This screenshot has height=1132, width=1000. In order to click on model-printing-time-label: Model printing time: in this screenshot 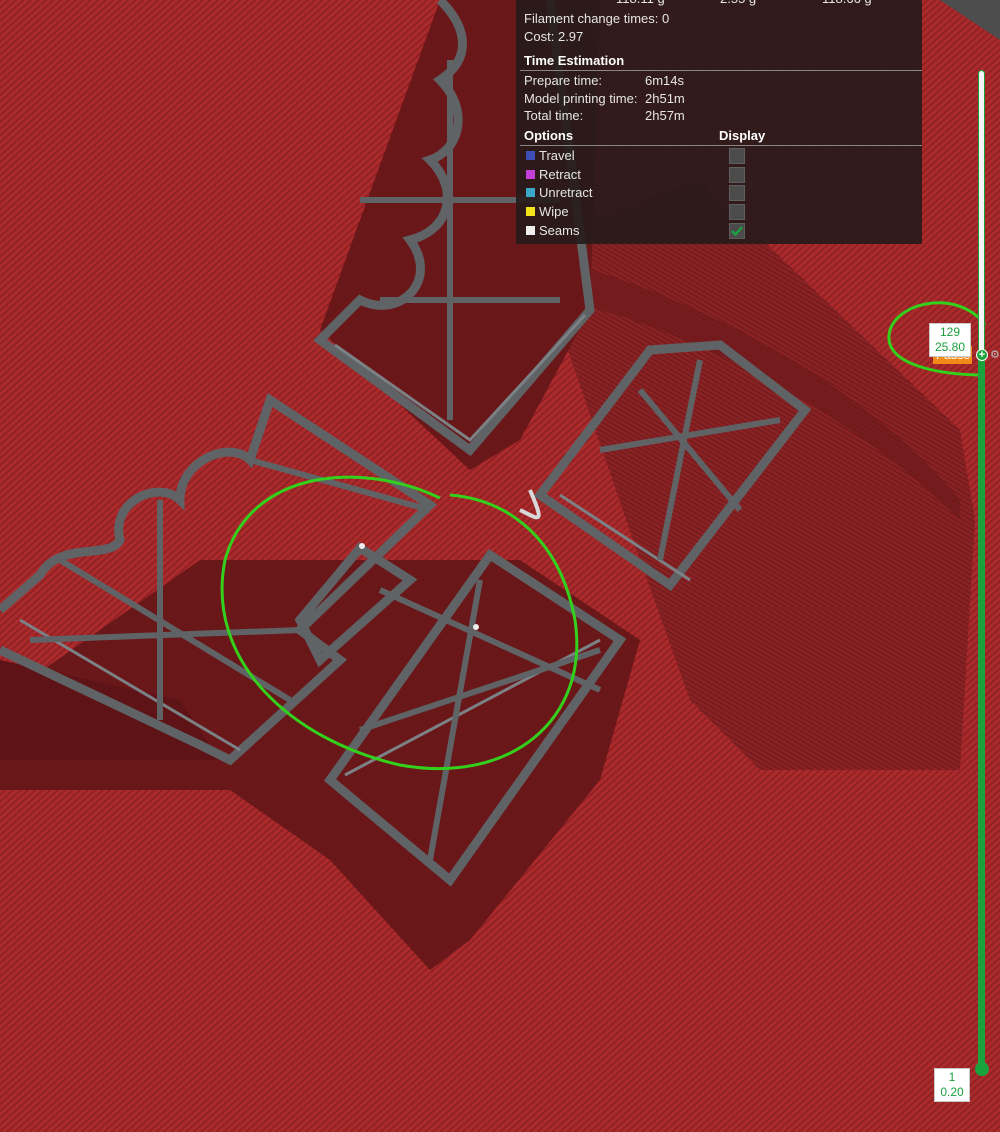, I will do `click(581, 98)`.